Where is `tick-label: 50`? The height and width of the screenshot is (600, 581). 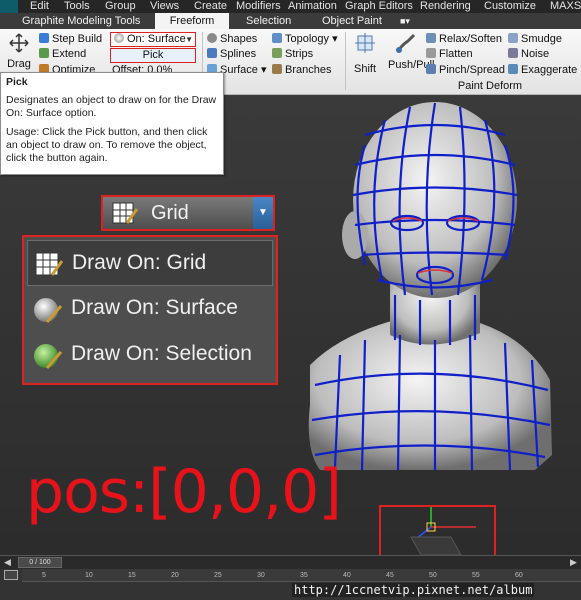 tick-label: 50 is located at coordinates (433, 575).